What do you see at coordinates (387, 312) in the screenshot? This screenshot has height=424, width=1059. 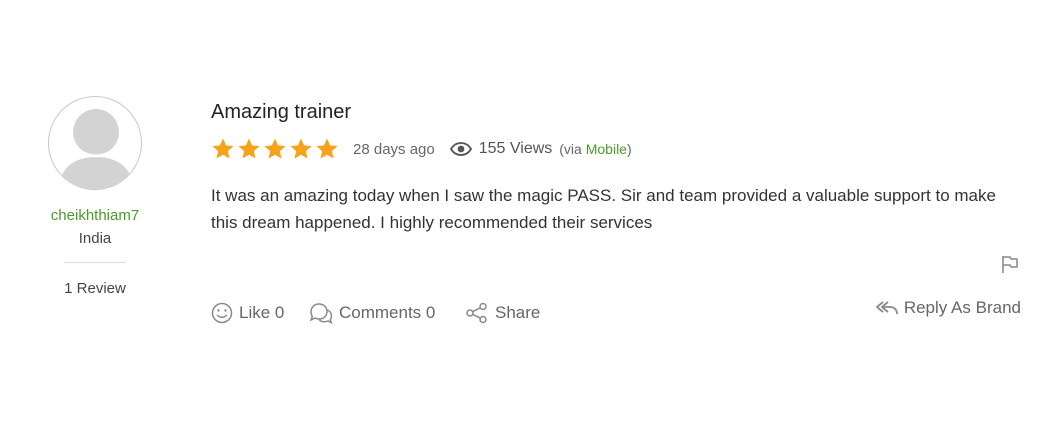 I see `comments-label: Comments 0` at bounding box center [387, 312].